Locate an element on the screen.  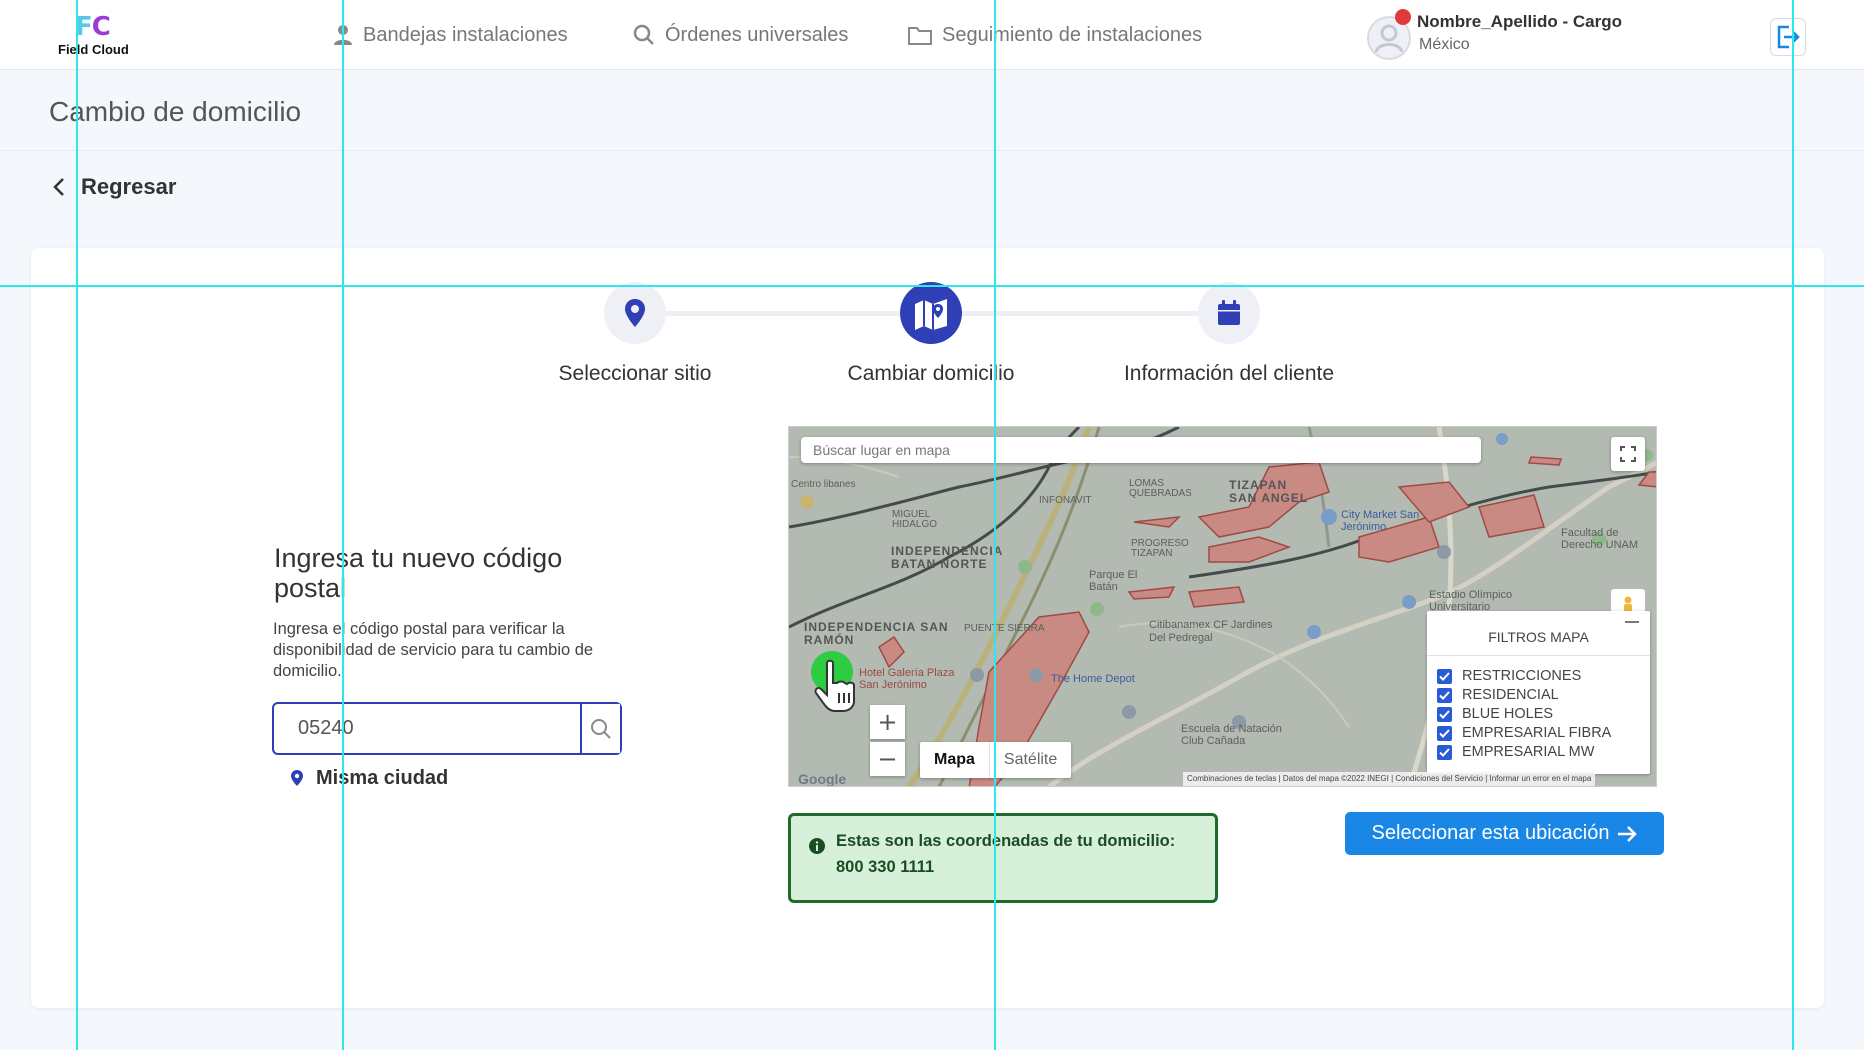
zip-search-button is located at coordinates (600, 728).